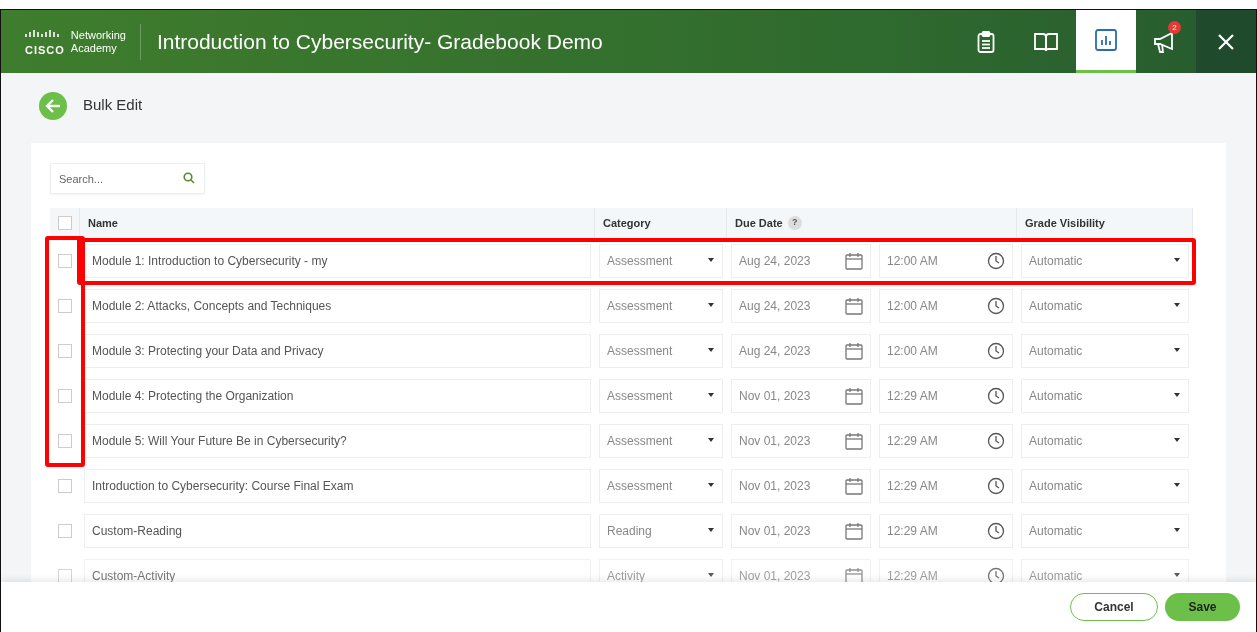 The height and width of the screenshot is (632, 1257). I want to click on logo-brand: CISCO, so click(45, 51).